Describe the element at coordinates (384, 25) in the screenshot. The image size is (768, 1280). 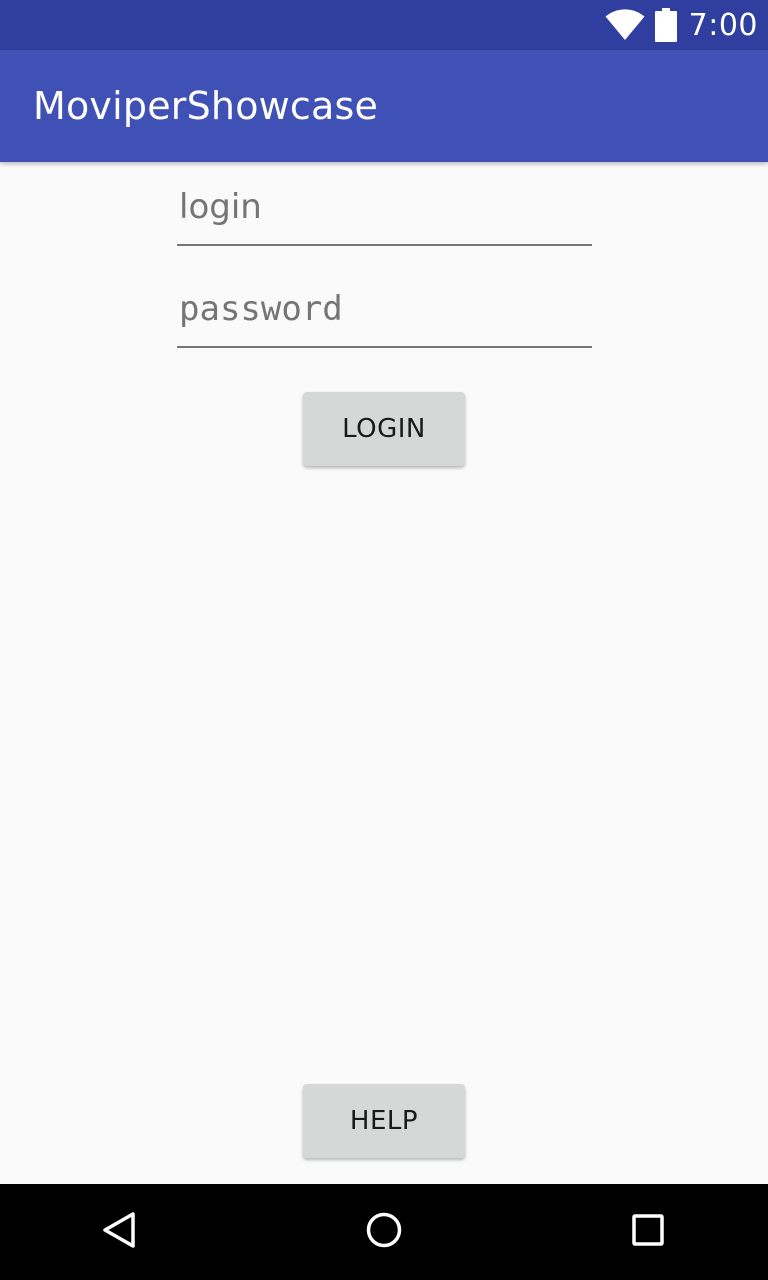
I see `status-bar: 7:00` at that location.